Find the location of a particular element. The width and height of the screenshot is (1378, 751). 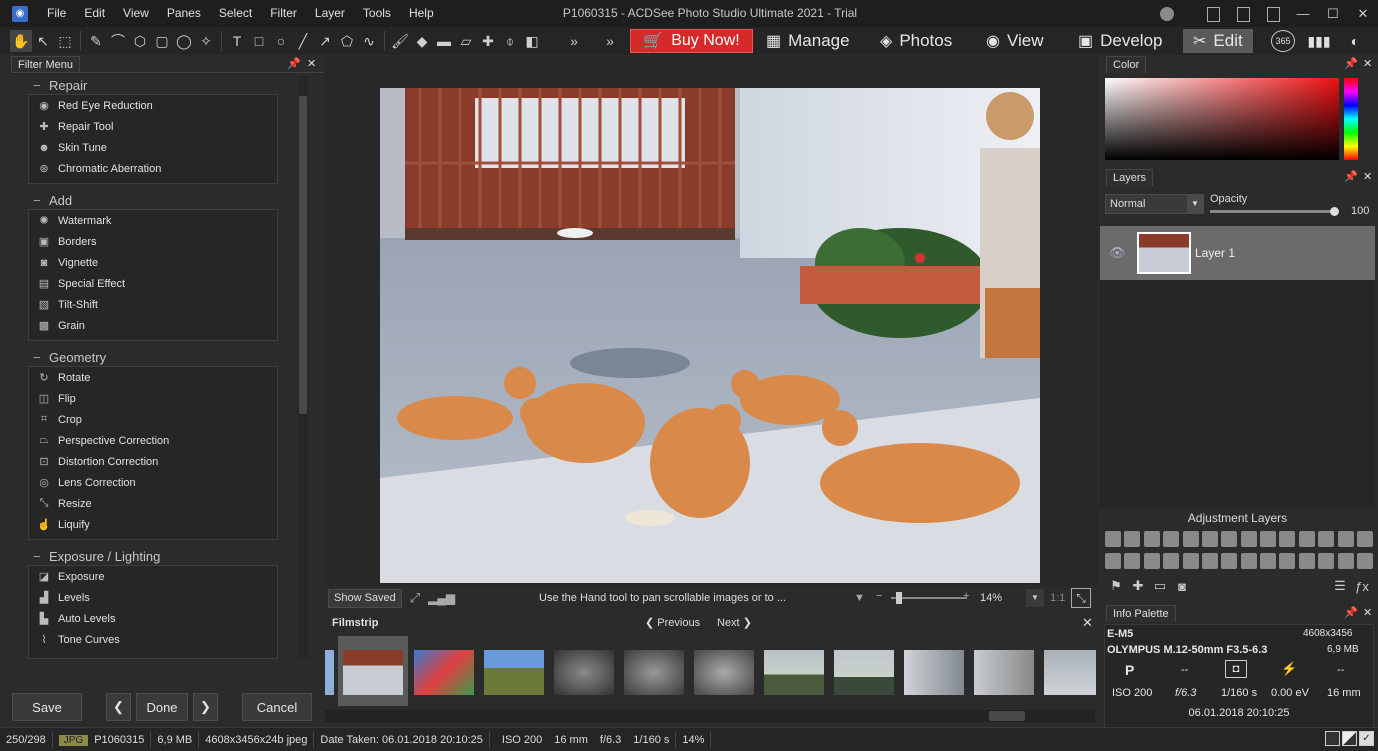

dashboard-icon: ▮▮▮ is located at coordinates (1319, 41).